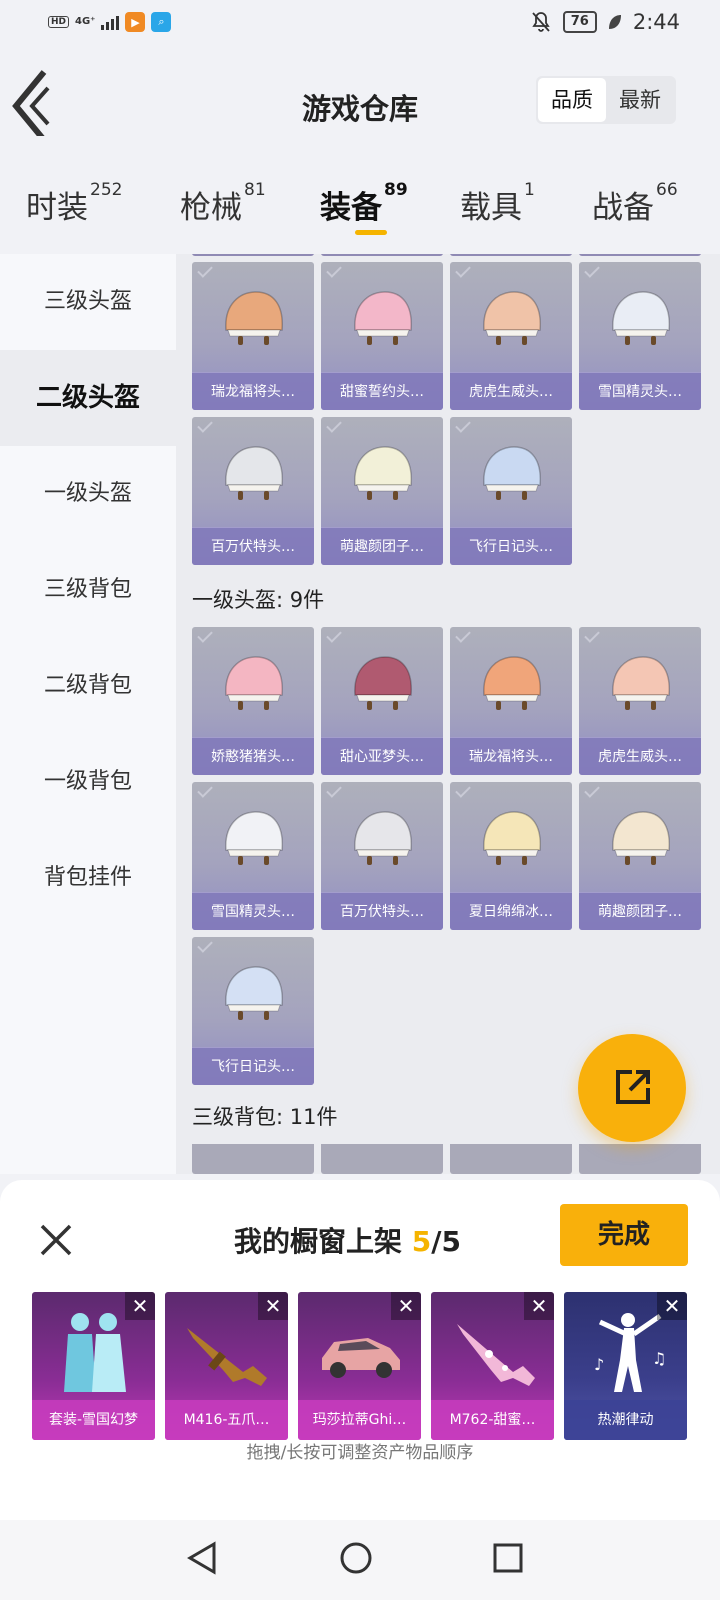 This screenshot has height=1600, width=720. Describe the element at coordinates (202, 1558) in the screenshot. I see `nav-back-icon` at that location.